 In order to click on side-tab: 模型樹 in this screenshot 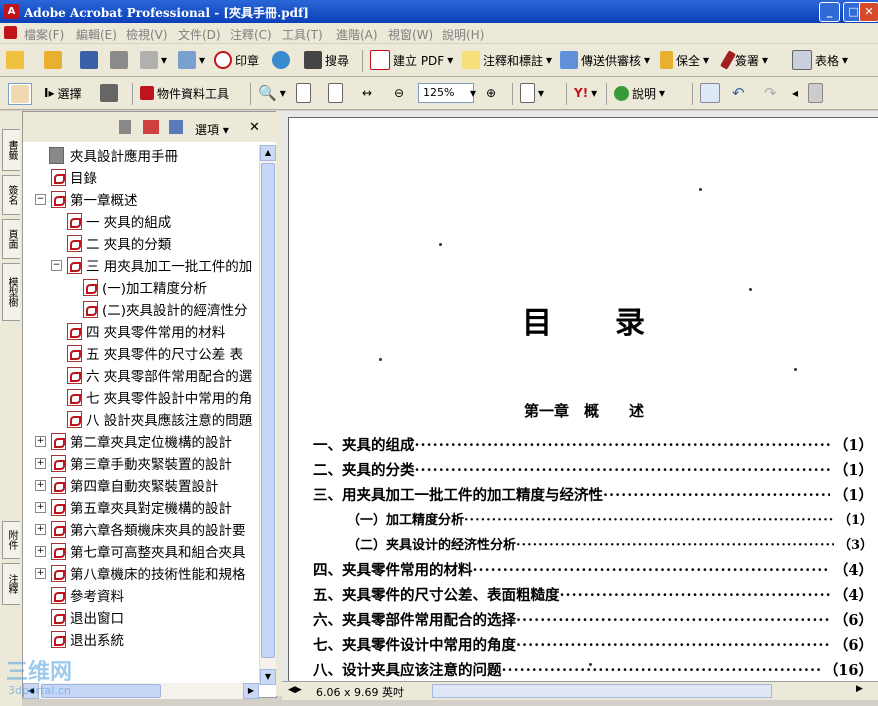, I will do `click(11, 292)`.